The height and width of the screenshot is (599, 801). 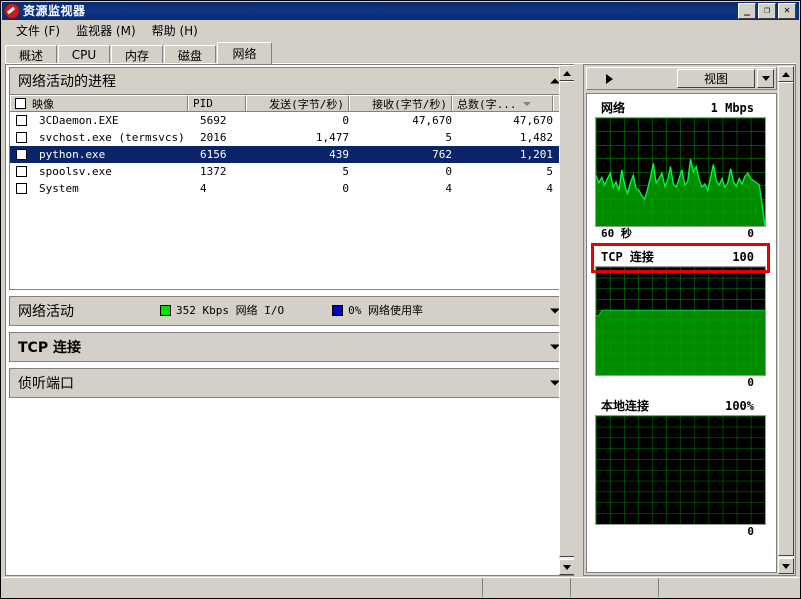 What do you see at coordinates (59, 188) in the screenshot?
I see `cell-image: System` at bounding box center [59, 188].